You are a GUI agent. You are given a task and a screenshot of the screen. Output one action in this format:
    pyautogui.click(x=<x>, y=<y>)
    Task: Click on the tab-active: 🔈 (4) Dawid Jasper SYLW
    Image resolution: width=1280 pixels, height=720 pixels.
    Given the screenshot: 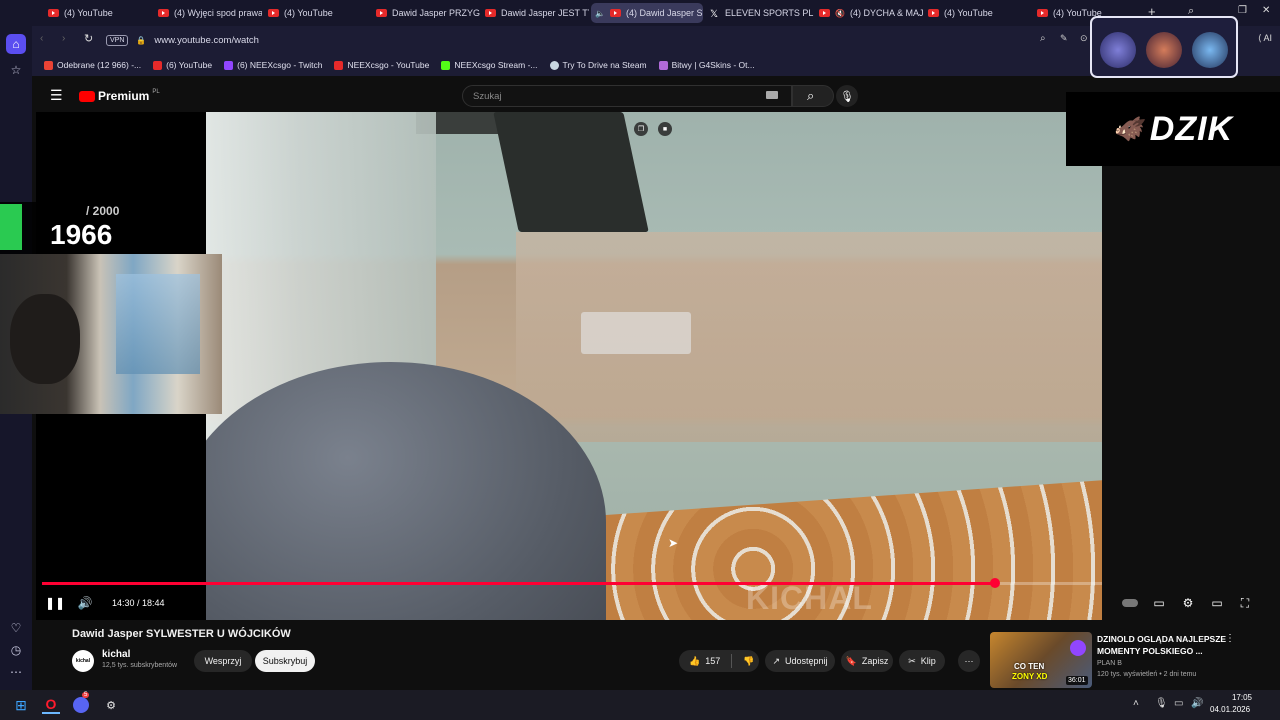 What is the action you would take?
    pyautogui.click(x=647, y=13)
    